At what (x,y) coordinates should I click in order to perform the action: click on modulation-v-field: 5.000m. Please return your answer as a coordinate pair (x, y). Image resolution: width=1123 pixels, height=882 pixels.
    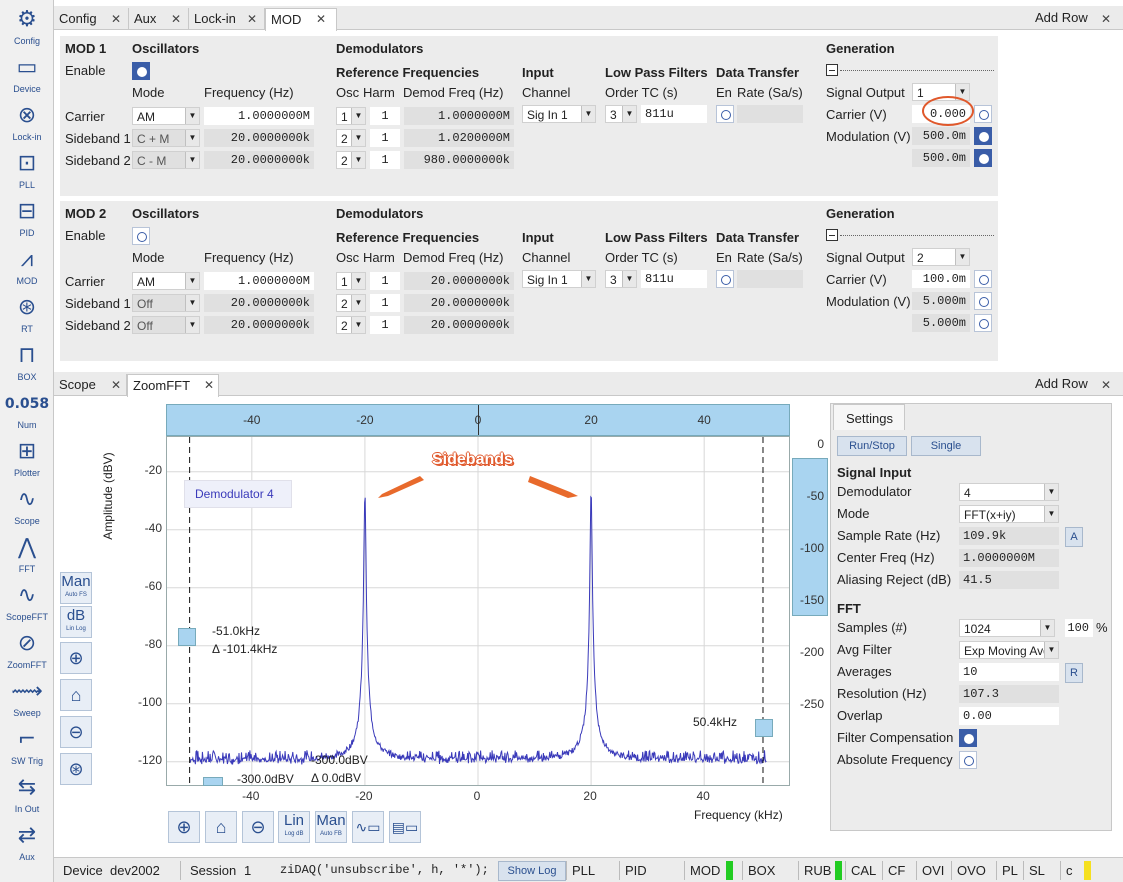
    Looking at the image, I should click on (941, 301).